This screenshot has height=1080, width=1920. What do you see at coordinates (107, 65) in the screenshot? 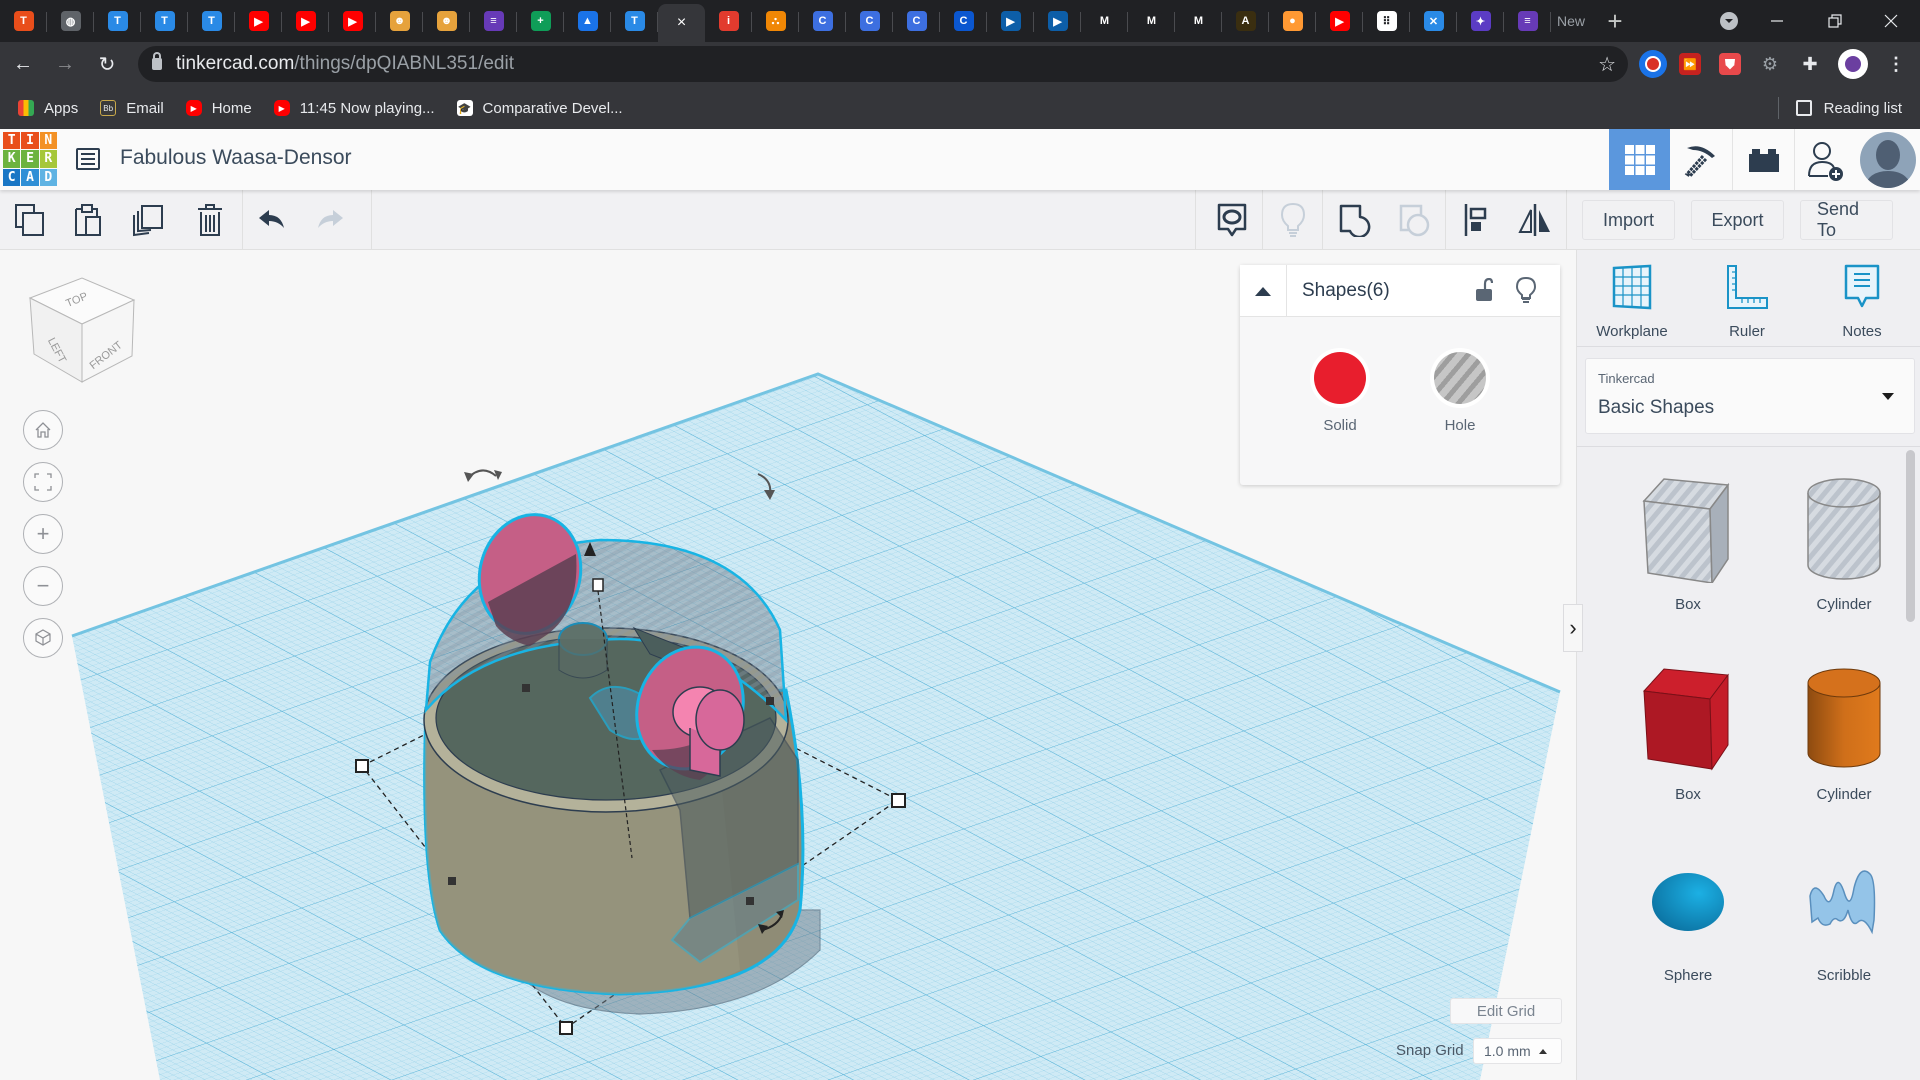
I see `reload-button: ↻` at bounding box center [107, 65].